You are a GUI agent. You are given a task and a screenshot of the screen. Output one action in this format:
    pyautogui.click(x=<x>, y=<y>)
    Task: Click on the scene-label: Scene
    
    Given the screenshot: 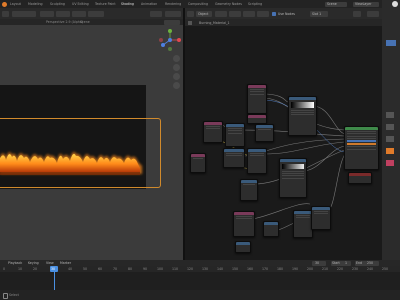 What is the action you would take?
    pyautogui.click(x=332, y=4)
    